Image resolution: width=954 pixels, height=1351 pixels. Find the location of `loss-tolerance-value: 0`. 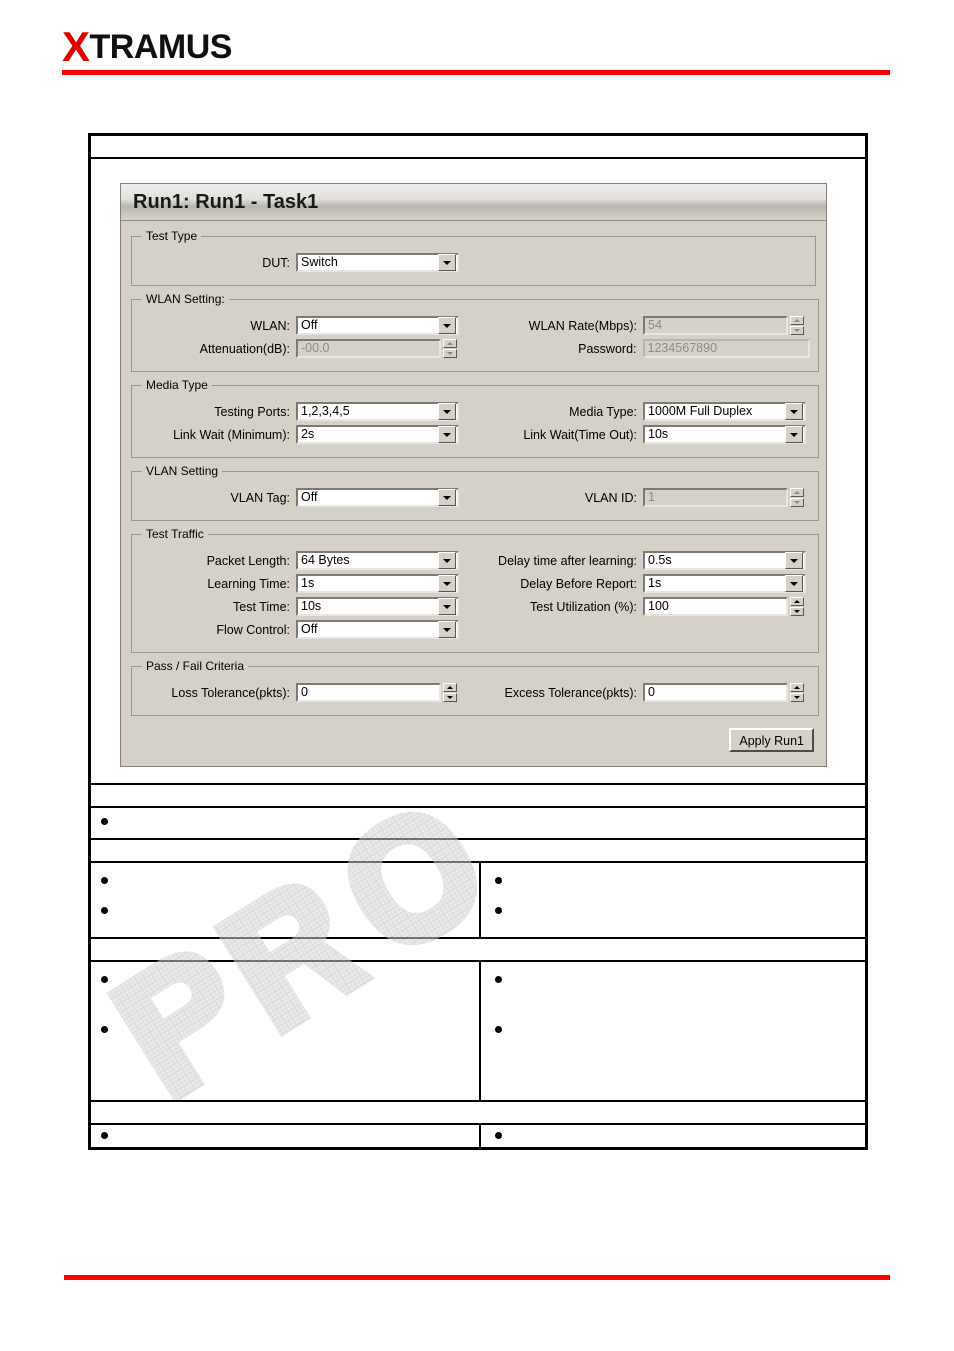

loss-tolerance-value: 0 is located at coordinates (368, 692).